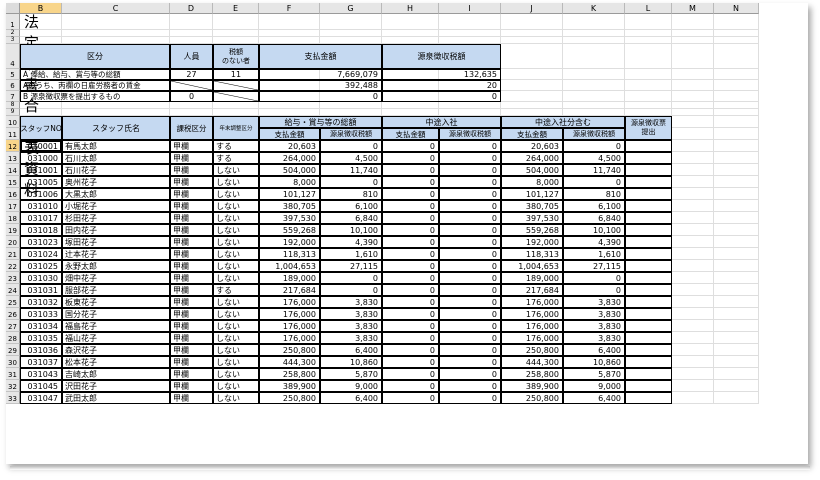  Describe the element at coordinates (351, 386) in the screenshot. I see `cell-gensen: 9,000` at that location.